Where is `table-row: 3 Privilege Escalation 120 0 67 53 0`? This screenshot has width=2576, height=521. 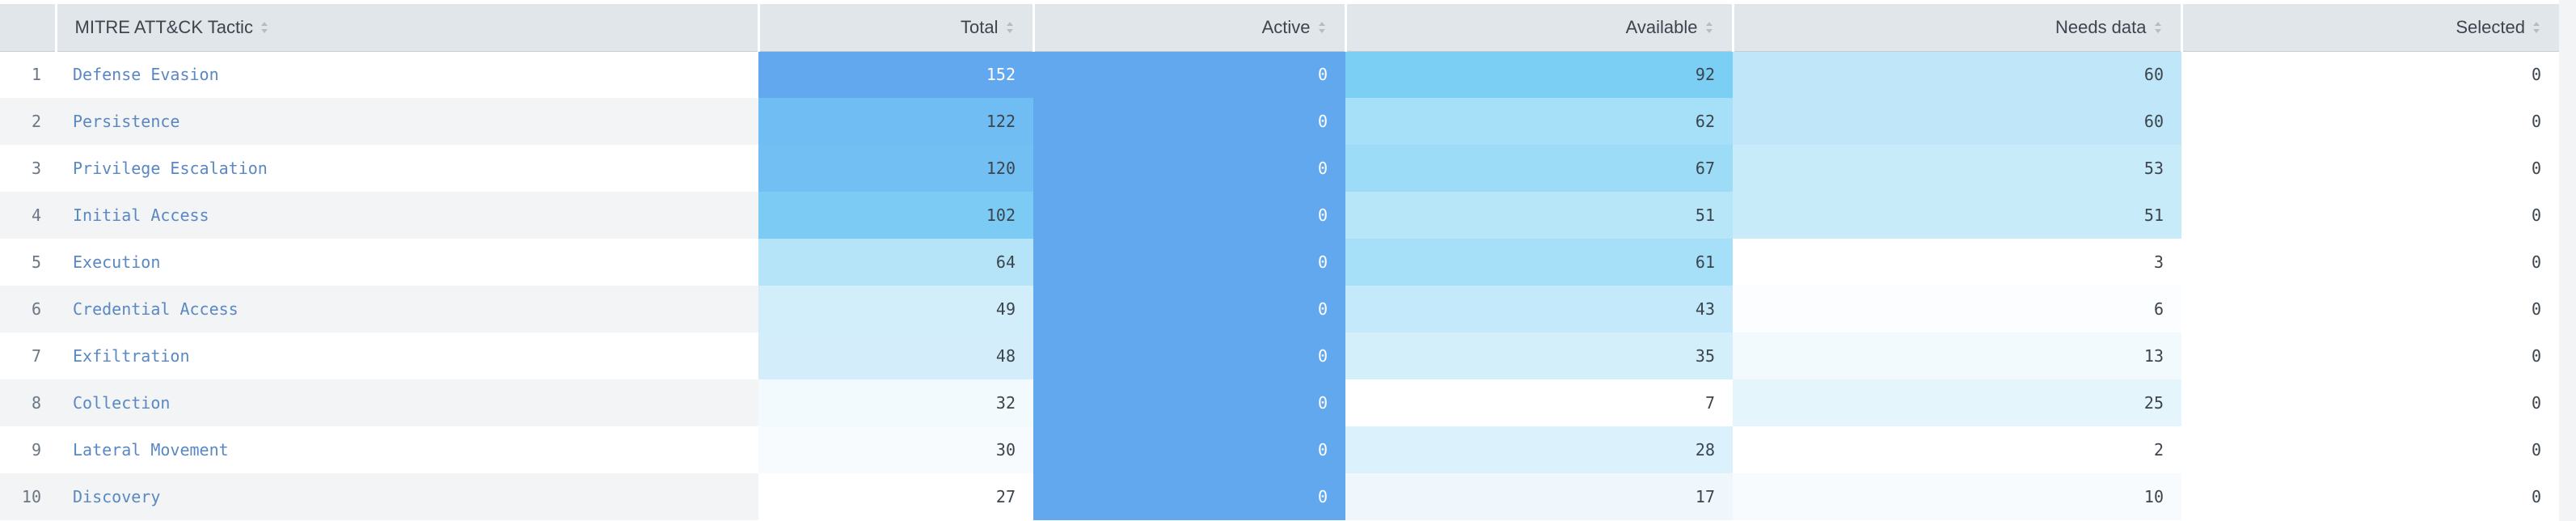 table-row: 3 Privilege Escalation 120 0 67 53 0 is located at coordinates (1279, 168).